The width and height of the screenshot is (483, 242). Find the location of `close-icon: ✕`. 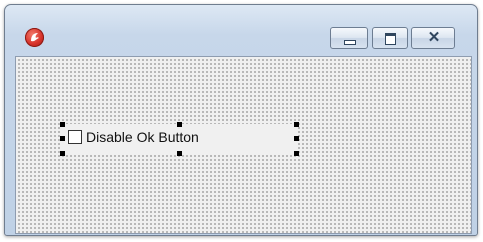

close-icon: ✕ is located at coordinates (434, 37).